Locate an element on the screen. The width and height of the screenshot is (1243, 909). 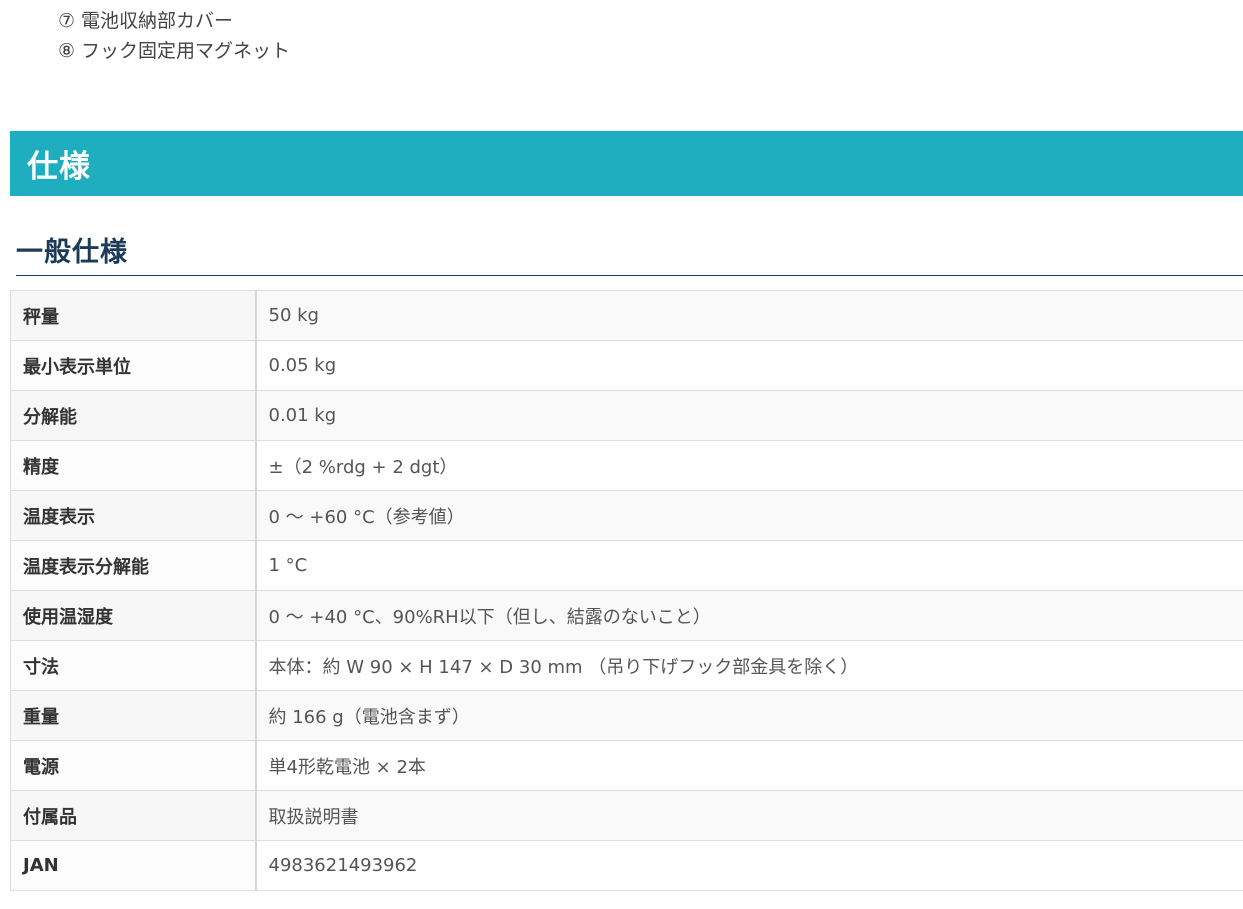
table-row: 使用温湿度 0 ～ +40 °C、90%RH以下（但し、結露のないこと） is located at coordinates (626, 615).